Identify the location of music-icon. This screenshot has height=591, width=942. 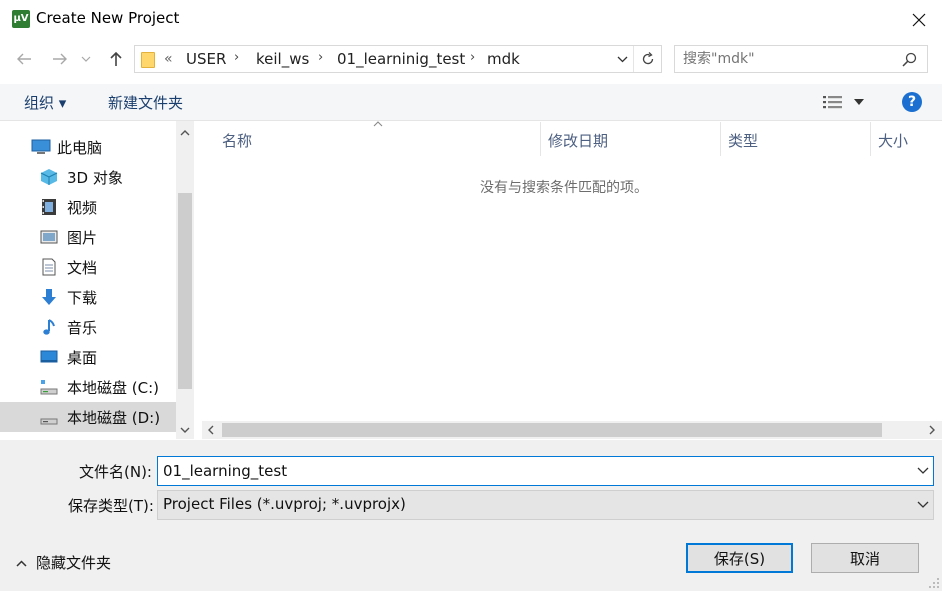
(49, 327).